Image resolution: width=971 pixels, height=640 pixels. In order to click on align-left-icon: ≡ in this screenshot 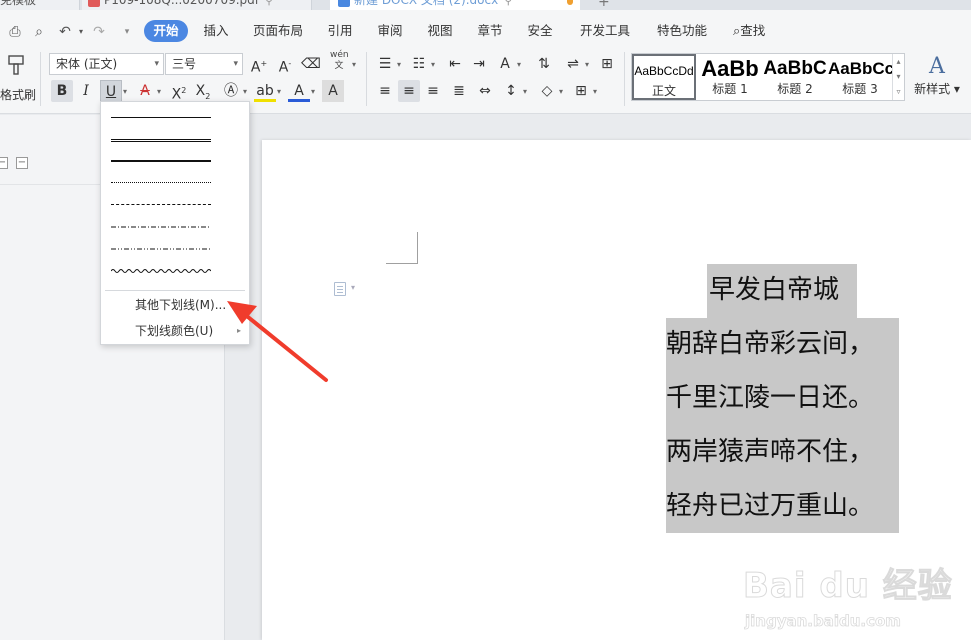, I will do `click(385, 91)`.